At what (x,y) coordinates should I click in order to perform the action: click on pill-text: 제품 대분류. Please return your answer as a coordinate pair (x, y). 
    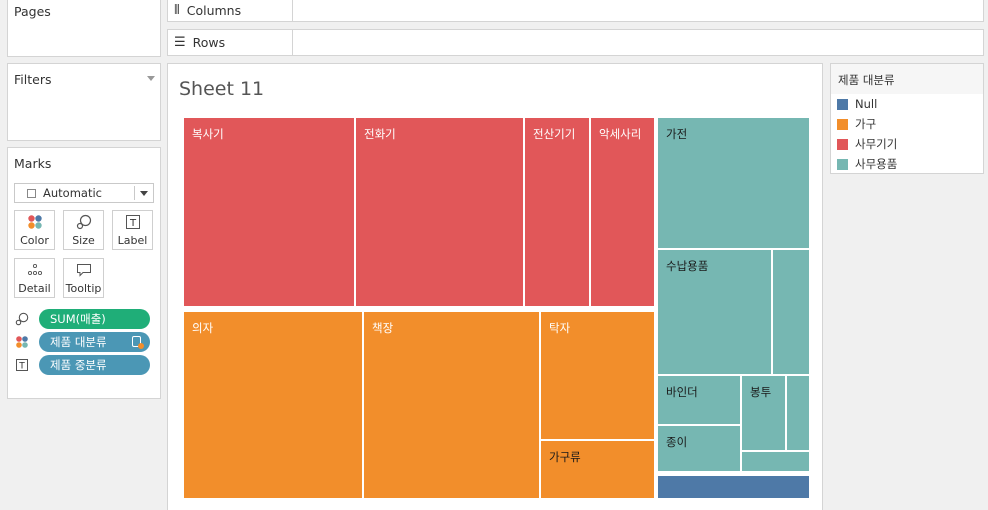
    Looking at the image, I should click on (78, 342).